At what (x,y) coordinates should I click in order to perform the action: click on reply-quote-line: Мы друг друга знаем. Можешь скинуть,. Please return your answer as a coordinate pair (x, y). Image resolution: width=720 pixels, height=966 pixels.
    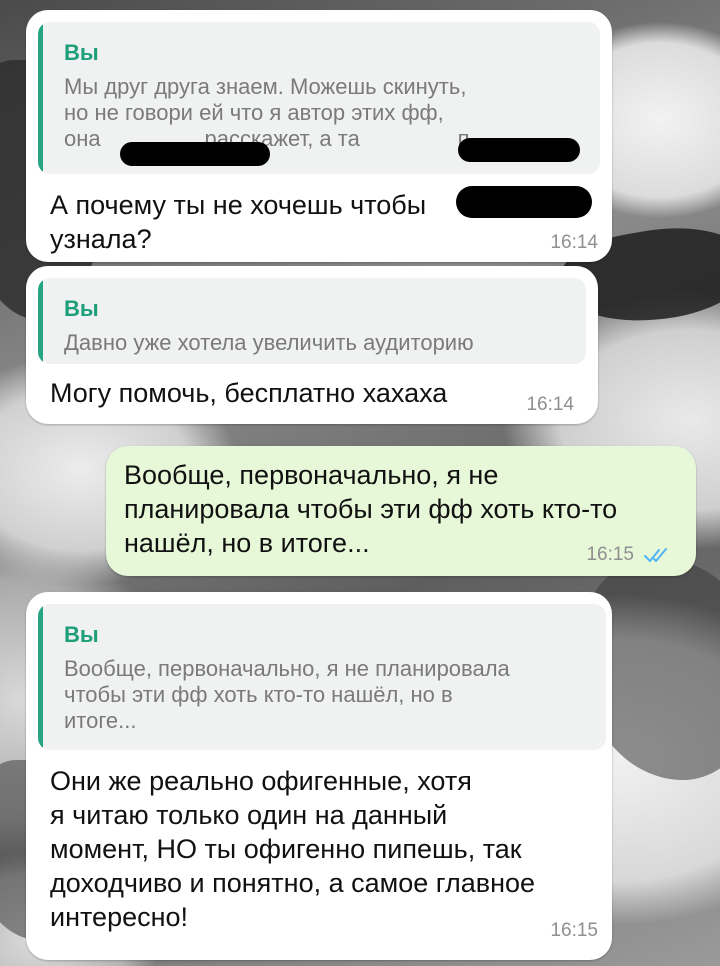
    Looking at the image, I should click on (265, 86).